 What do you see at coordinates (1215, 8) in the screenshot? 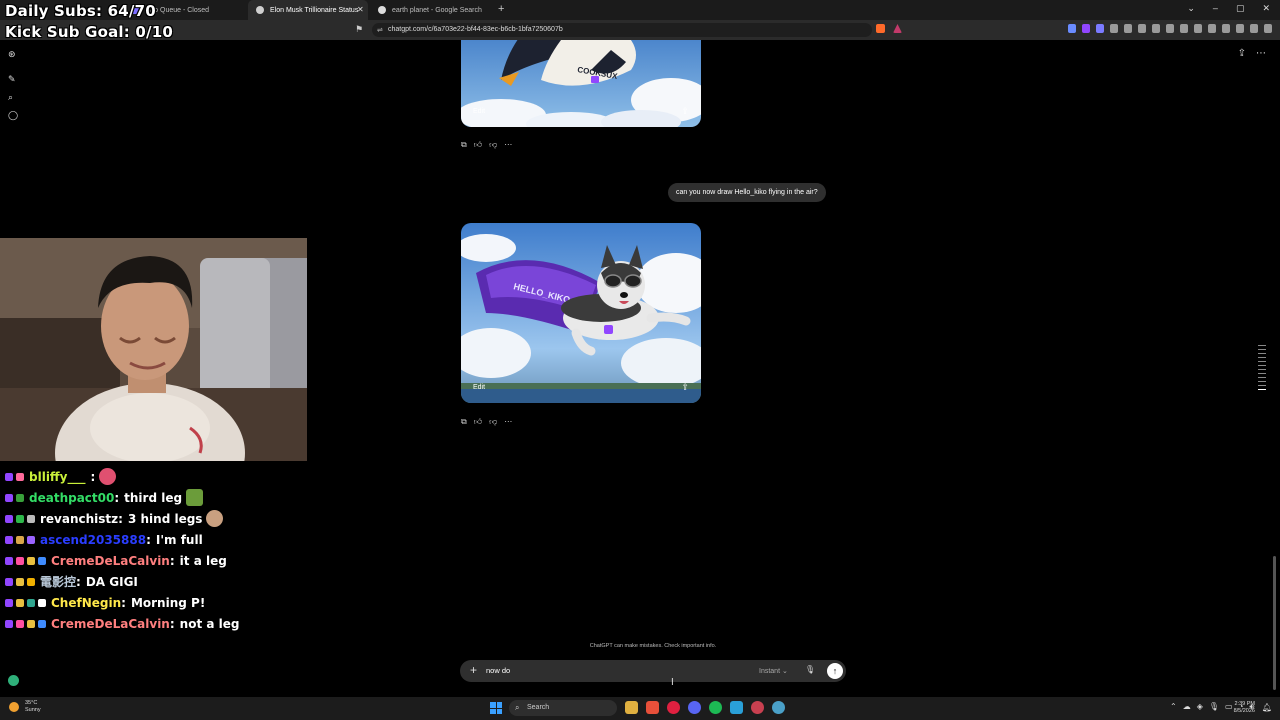
I see `minimize-icon: –` at bounding box center [1215, 8].